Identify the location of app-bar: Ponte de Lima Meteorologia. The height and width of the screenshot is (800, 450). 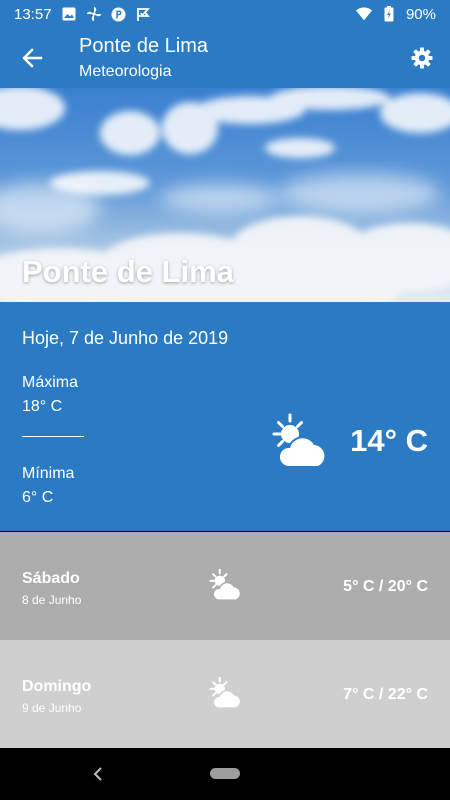
(225, 58).